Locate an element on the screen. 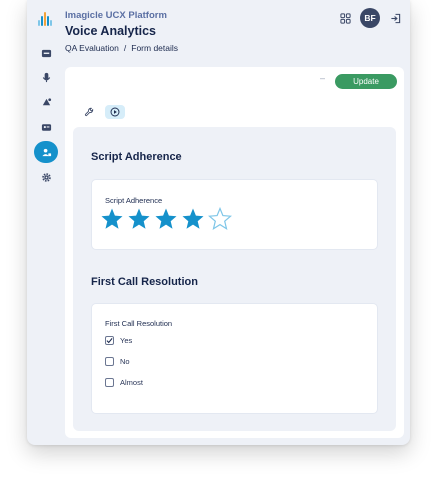  star-empty-icon is located at coordinates (220, 219).